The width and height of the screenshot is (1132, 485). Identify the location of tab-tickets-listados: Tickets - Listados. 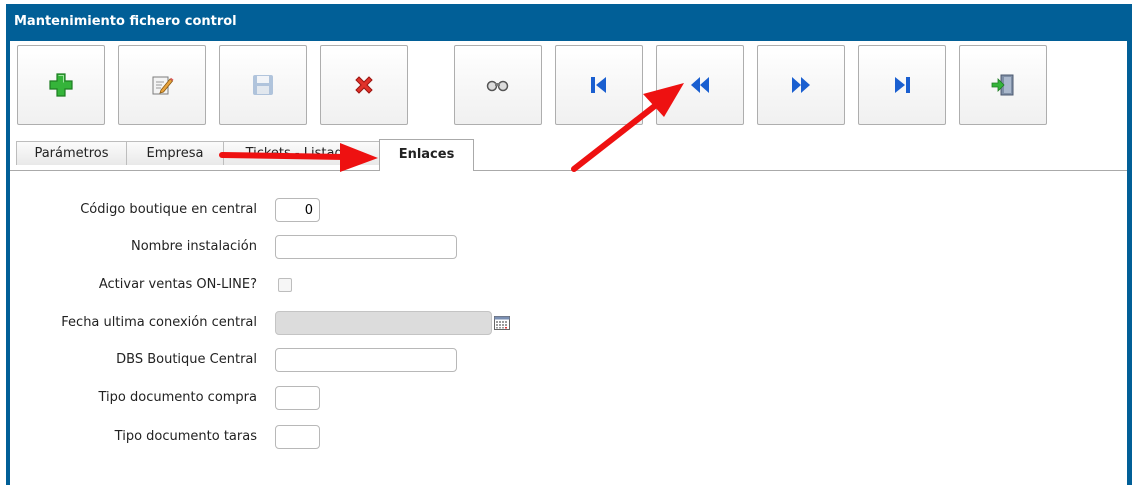
(301, 153).